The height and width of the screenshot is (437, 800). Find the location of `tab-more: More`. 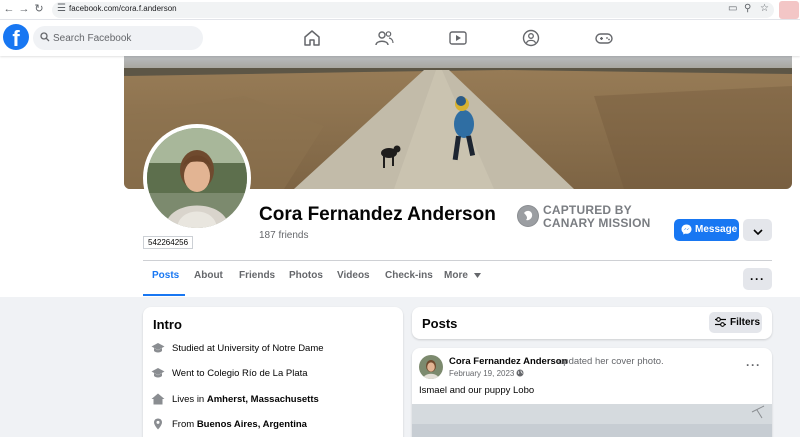

tab-more: More is located at coordinates (462, 275).